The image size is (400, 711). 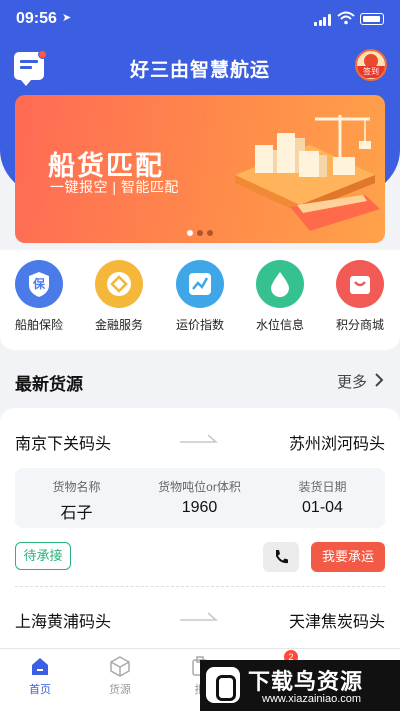 What do you see at coordinates (76, 513) in the screenshot?
I see `cargo-field-value: 石子` at bounding box center [76, 513].